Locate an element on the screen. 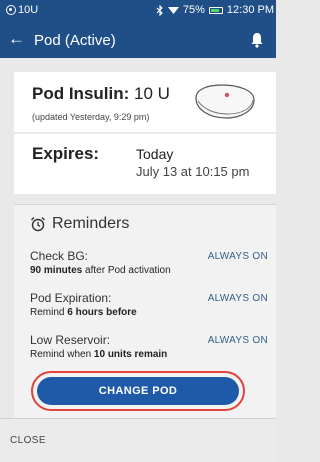 Image resolution: width=320 pixels, height=462 pixels. pod-insulin-updated: (updated Yesterday, 9:29 pm) is located at coordinates (91, 117).